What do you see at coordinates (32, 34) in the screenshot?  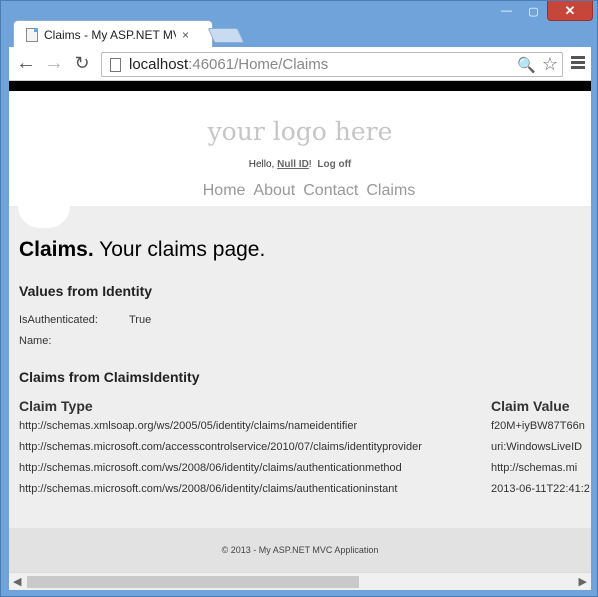 I see `page-icon` at bounding box center [32, 34].